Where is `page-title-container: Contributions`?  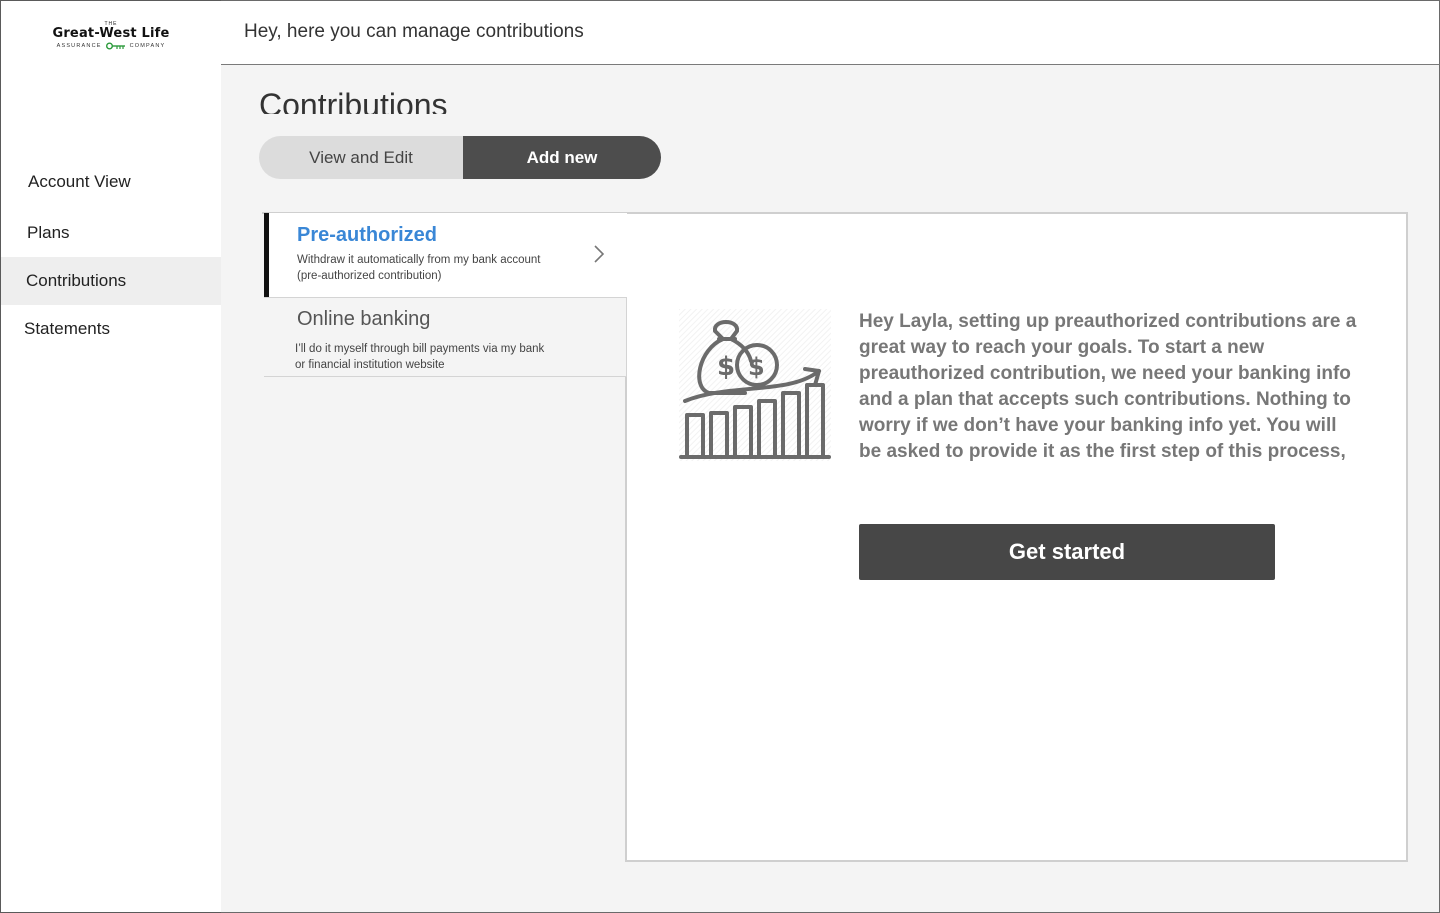
page-title-container: Contributions is located at coordinates (409, 100).